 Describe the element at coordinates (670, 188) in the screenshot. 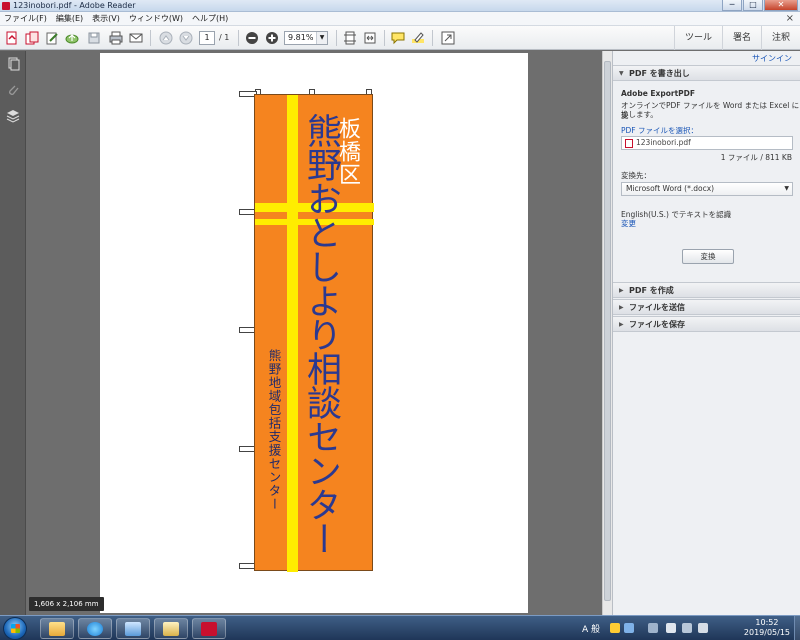

I see `convert-to-value: Microsoft Word (*.docx)` at that location.